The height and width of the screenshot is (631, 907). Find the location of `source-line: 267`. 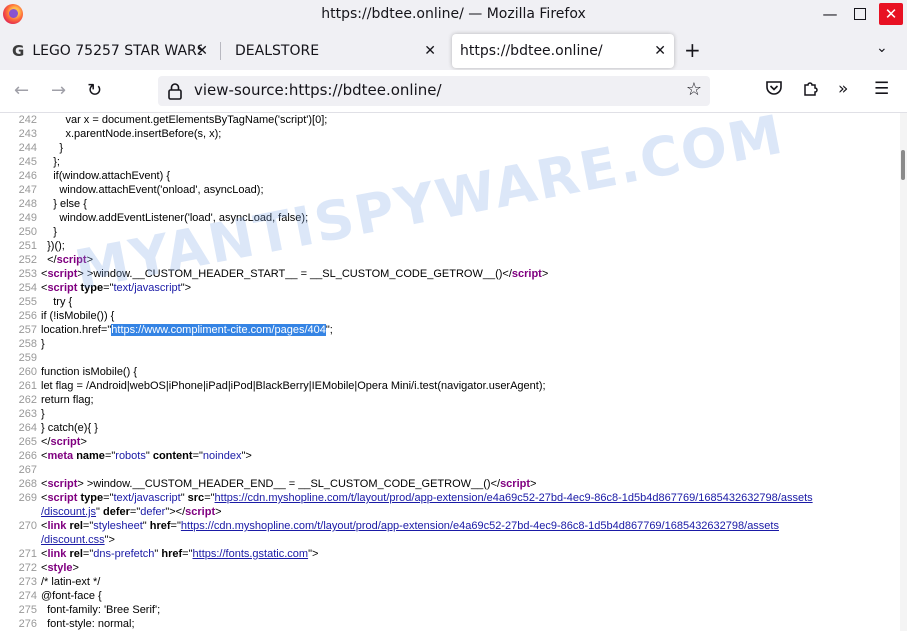

source-line: 267 is located at coordinates (20, 470).